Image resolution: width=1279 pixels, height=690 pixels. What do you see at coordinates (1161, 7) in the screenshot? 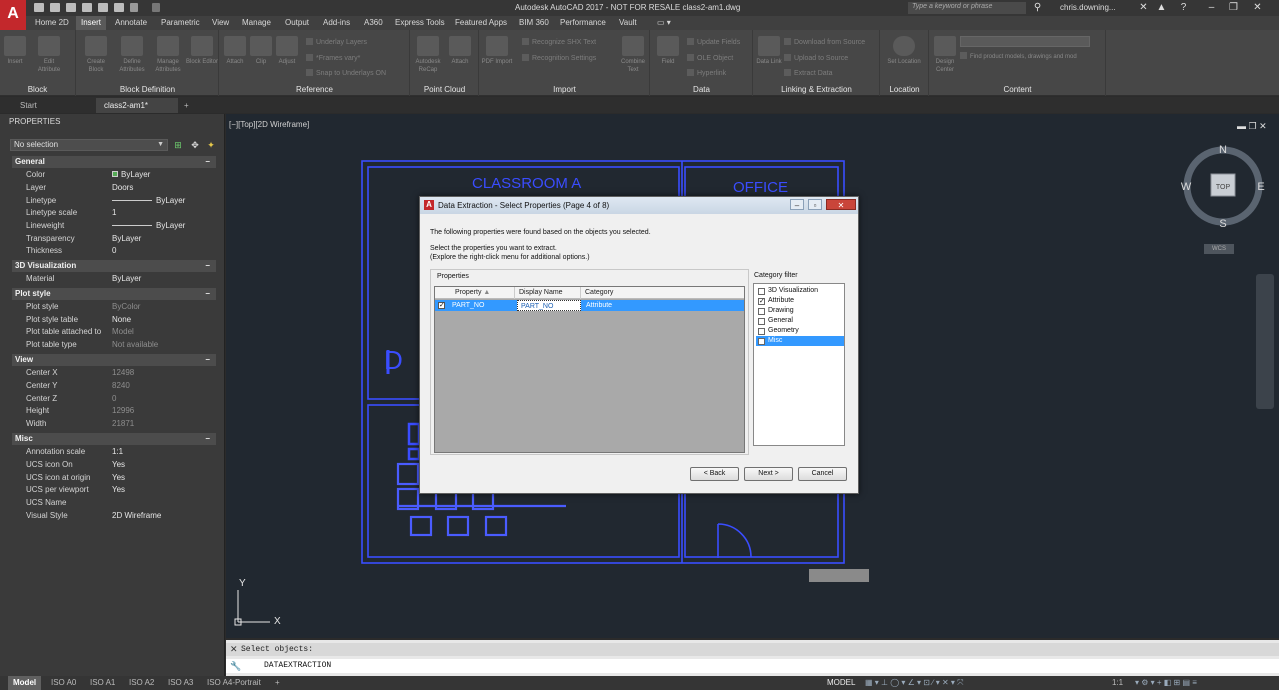
I see `a360-icon: ▲` at bounding box center [1161, 7].